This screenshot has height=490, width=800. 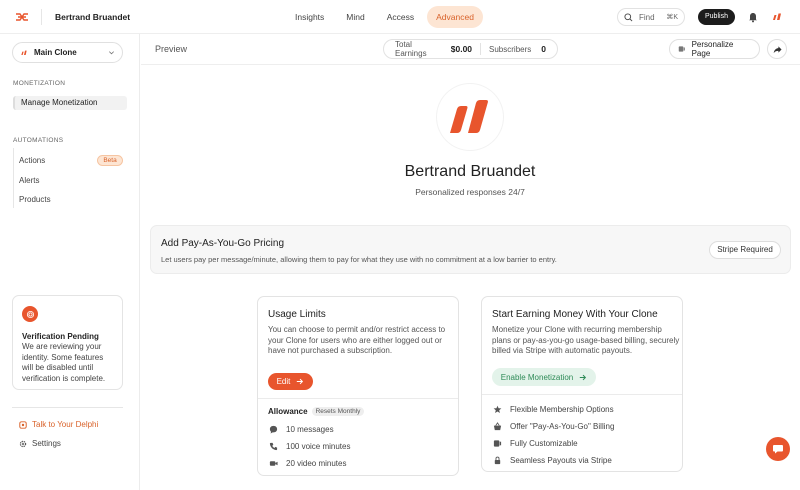 What do you see at coordinates (497, 460) in the screenshot?
I see `lock-icon` at bounding box center [497, 460].